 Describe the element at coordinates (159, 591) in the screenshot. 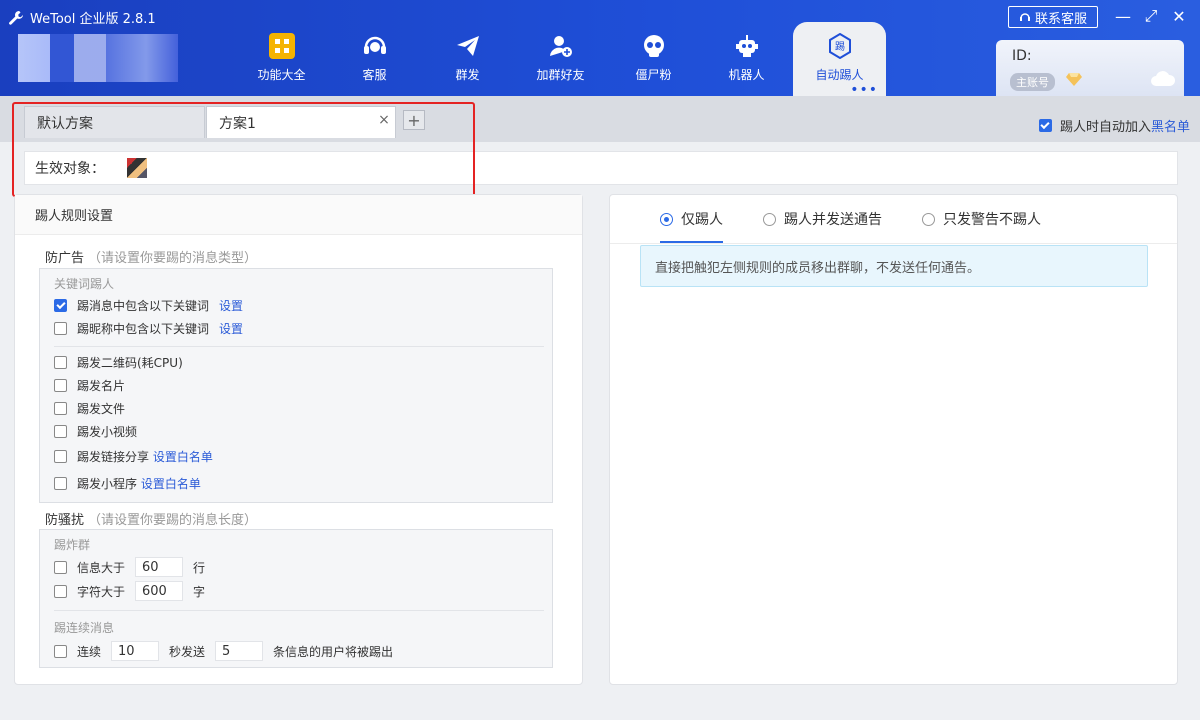

I see `char-count-input: 600` at that location.